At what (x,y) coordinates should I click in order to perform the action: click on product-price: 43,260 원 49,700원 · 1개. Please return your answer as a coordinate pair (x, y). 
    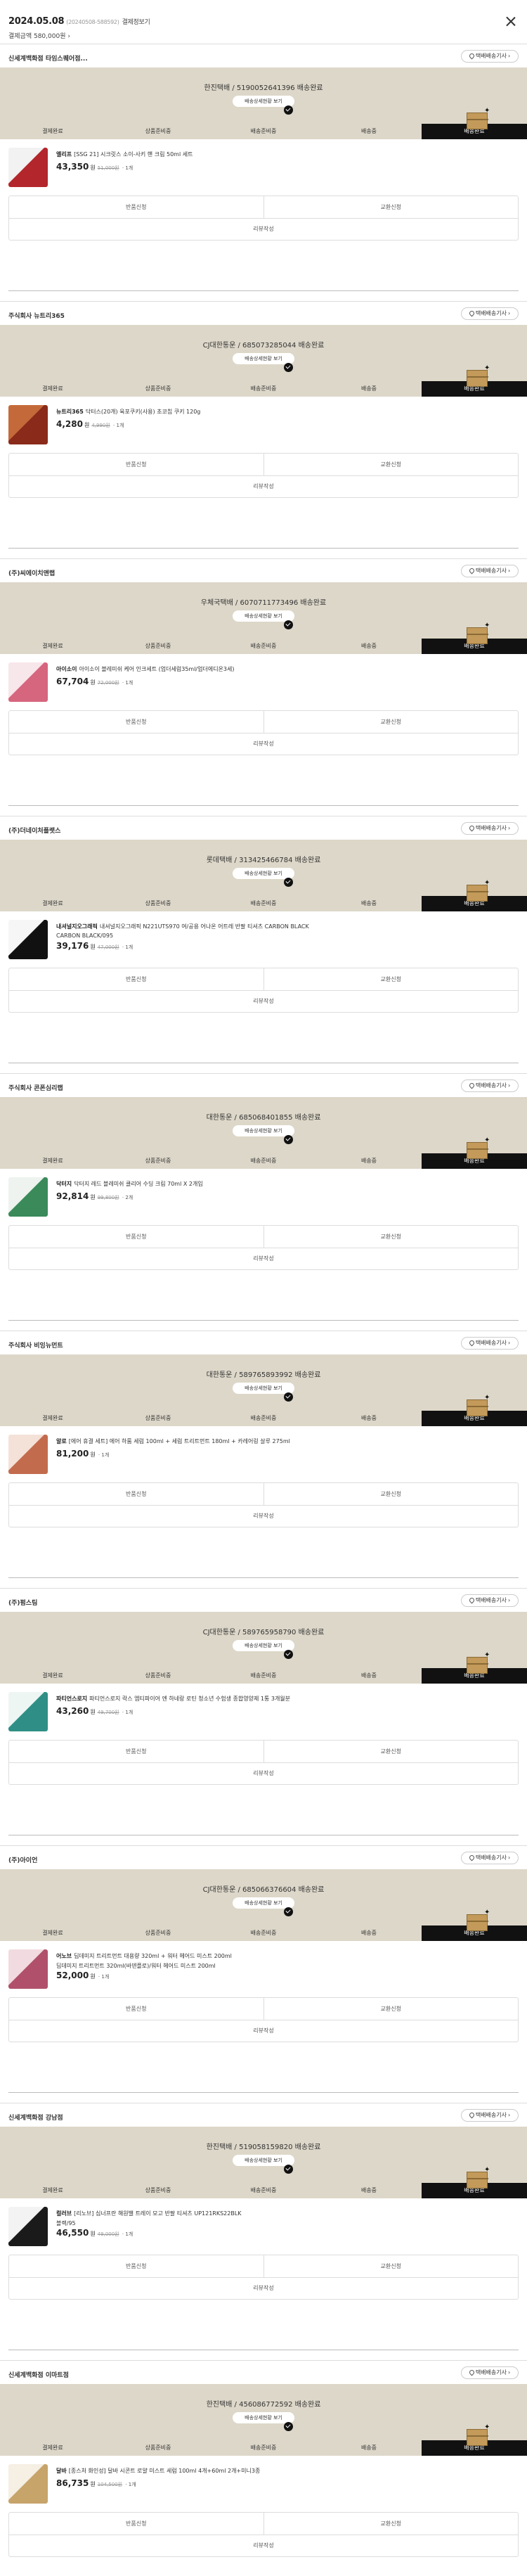
    Looking at the image, I should click on (95, 1711).